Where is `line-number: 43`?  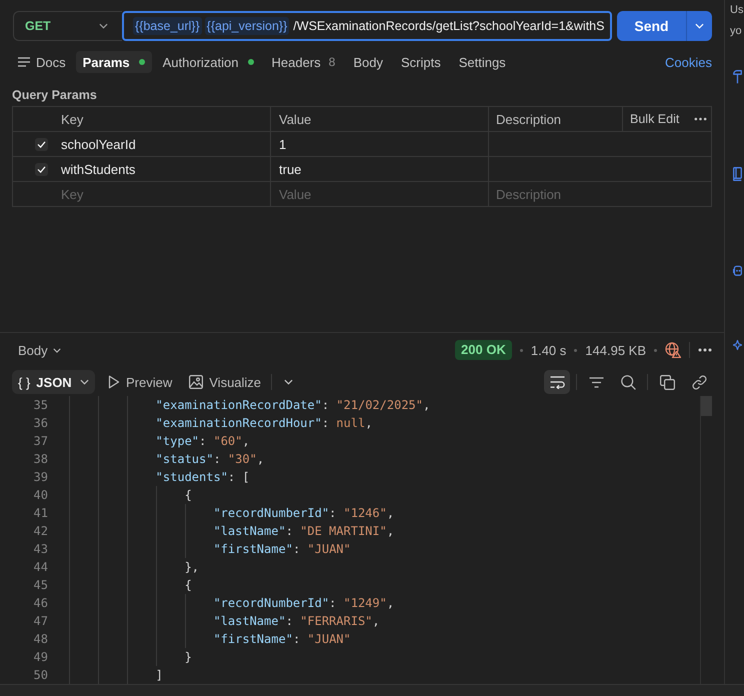
line-number: 43 is located at coordinates (41, 549).